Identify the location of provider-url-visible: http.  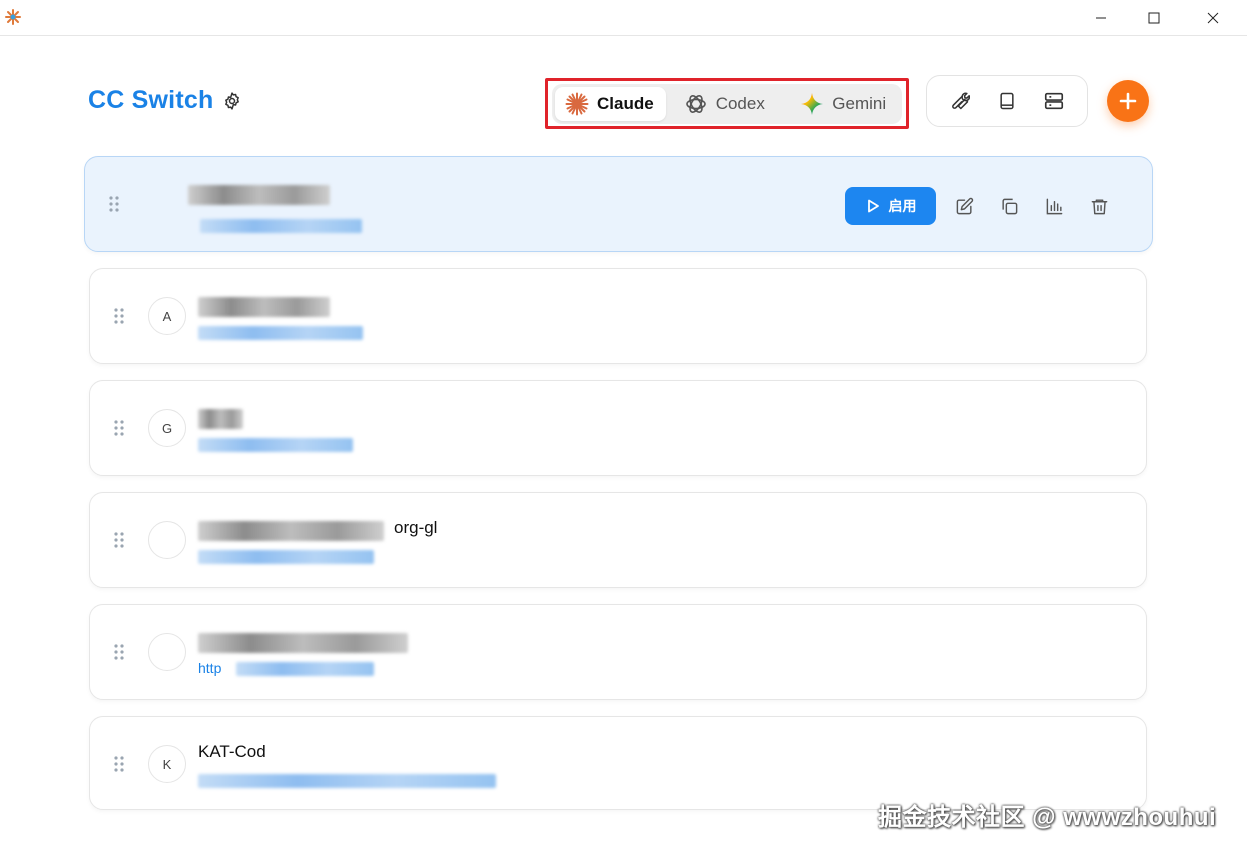
(209, 668).